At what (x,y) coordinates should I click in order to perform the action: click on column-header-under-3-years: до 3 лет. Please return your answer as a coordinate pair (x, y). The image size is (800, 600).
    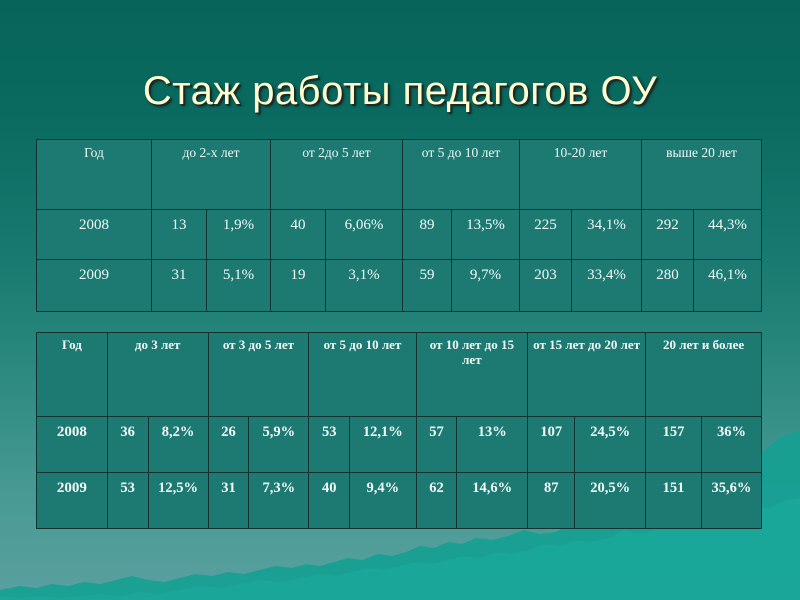
    Looking at the image, I should click on (157, 374).